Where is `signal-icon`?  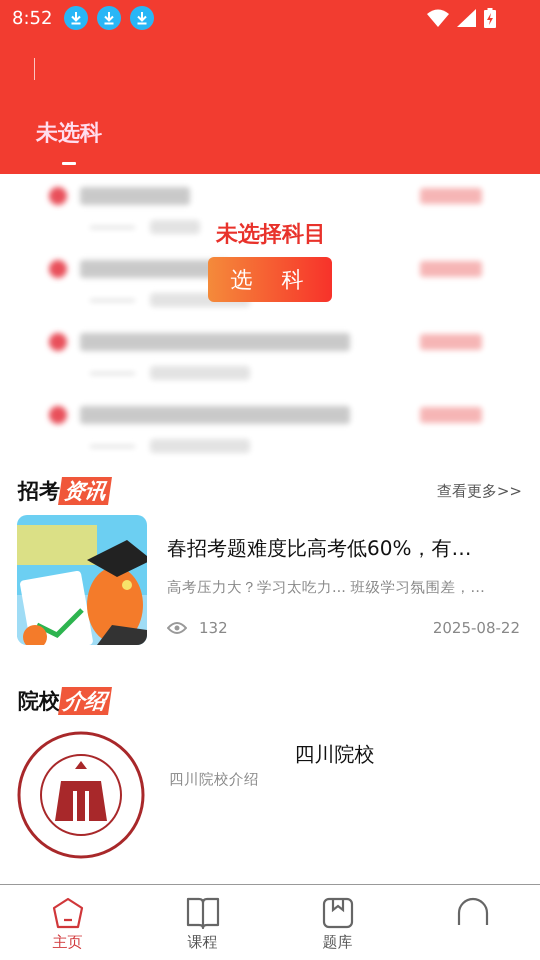 signal-icon is located at coordinates (466, 18).